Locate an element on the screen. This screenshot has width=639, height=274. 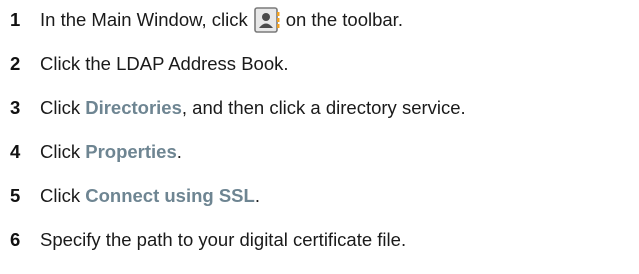
step-number: 2 is located at coordinates (15, 63).